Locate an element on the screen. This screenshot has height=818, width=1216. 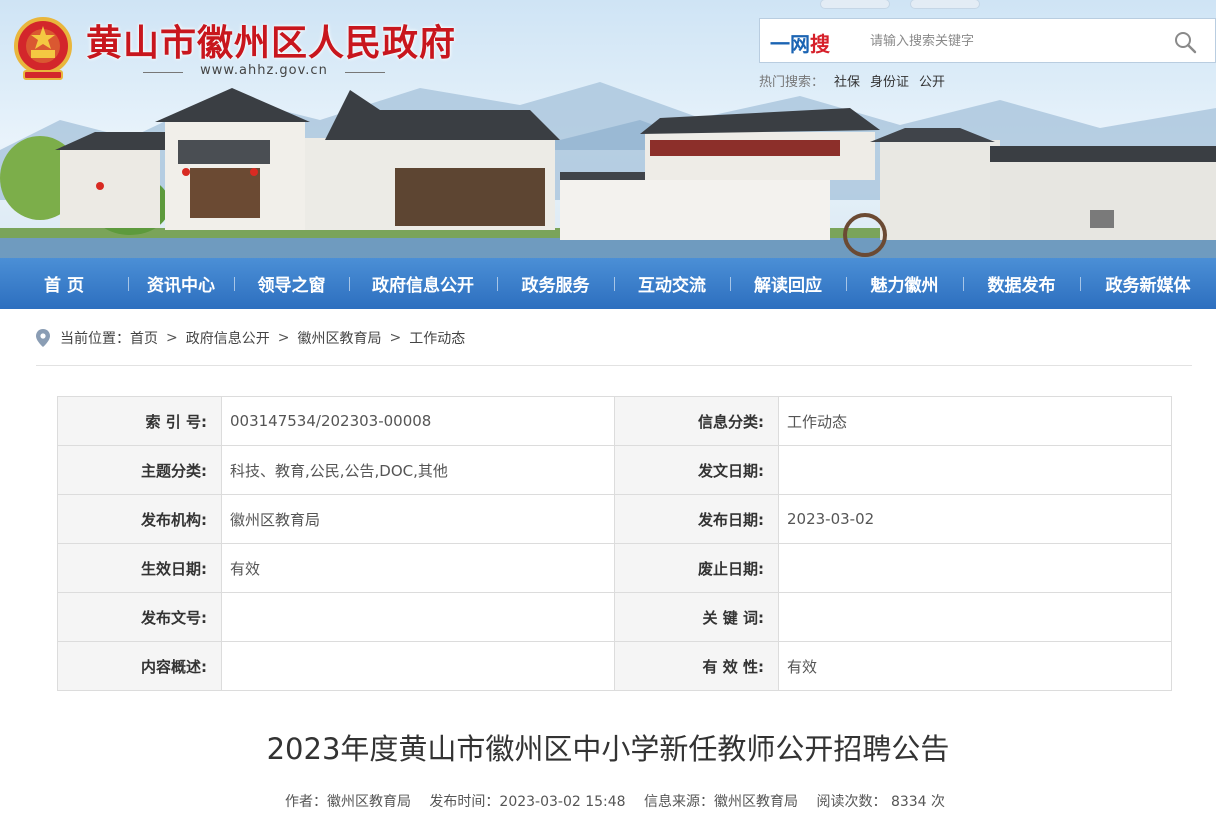
breadcrumb-divider is located at coordinates (614, 365).